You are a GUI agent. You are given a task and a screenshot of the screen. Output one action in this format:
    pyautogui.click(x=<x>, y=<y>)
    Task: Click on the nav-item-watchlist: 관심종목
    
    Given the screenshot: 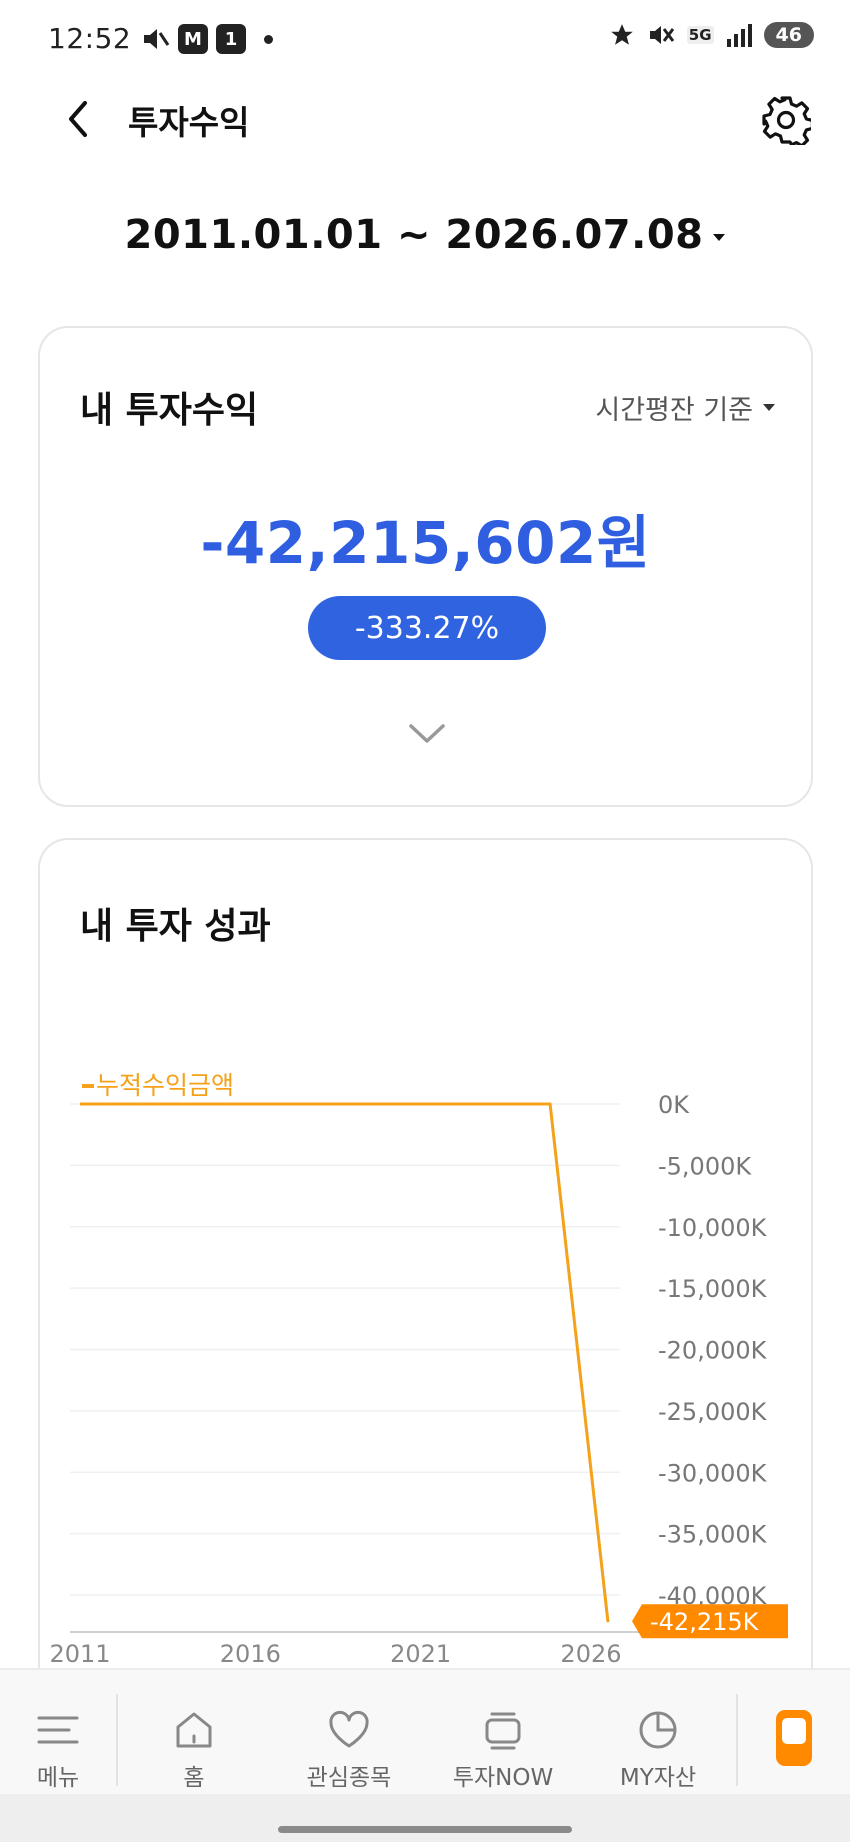 What is the action you would take?
    pyautogui.click(x=349, y=1733)
    